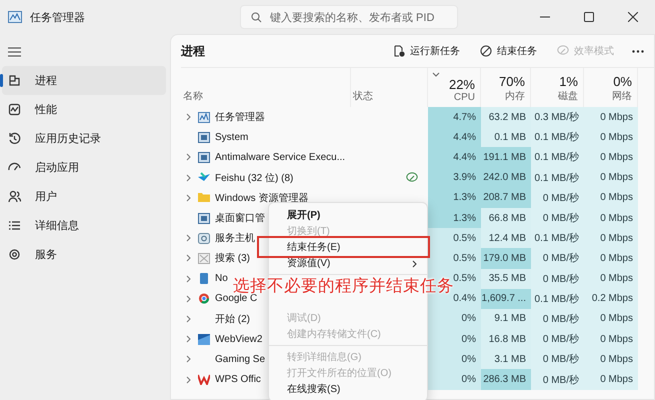  What do you see at coordinates (506, 218) in the screenshot?
I see `table-cell: 66.8 MB` at bounding box center [506, 218].